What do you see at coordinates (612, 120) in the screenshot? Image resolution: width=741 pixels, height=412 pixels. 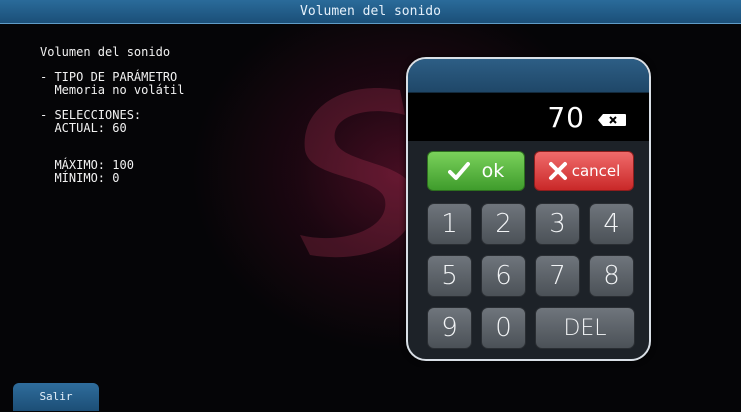 I see `backspace-icon` at bounding box center [612, 120].